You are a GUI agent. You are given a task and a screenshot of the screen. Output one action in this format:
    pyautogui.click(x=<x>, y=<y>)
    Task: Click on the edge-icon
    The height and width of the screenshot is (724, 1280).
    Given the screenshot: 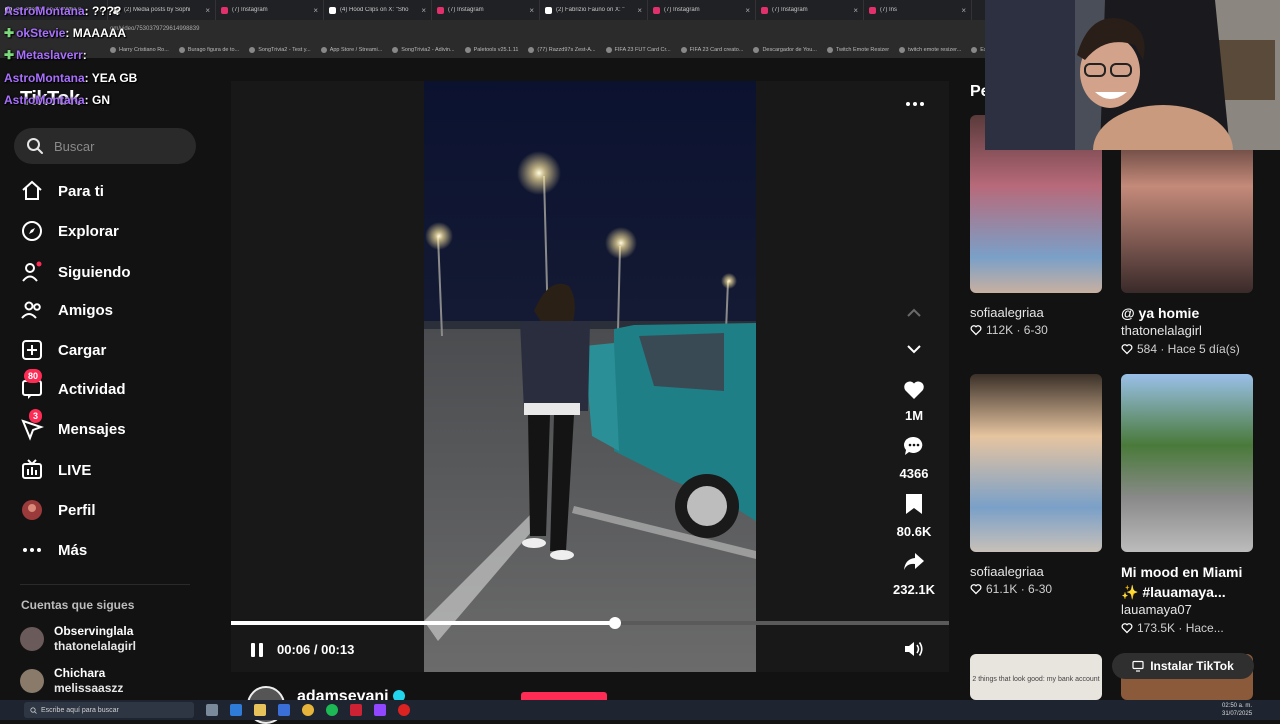 What is the action you would take?
    pyautogui.click(x=236, y=710)
    